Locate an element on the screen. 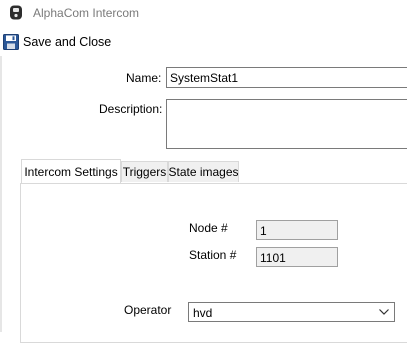 The height and width of the screenshot is (343, 407). save-and-close-label: Save and Close is located at coordinates (67, 42).